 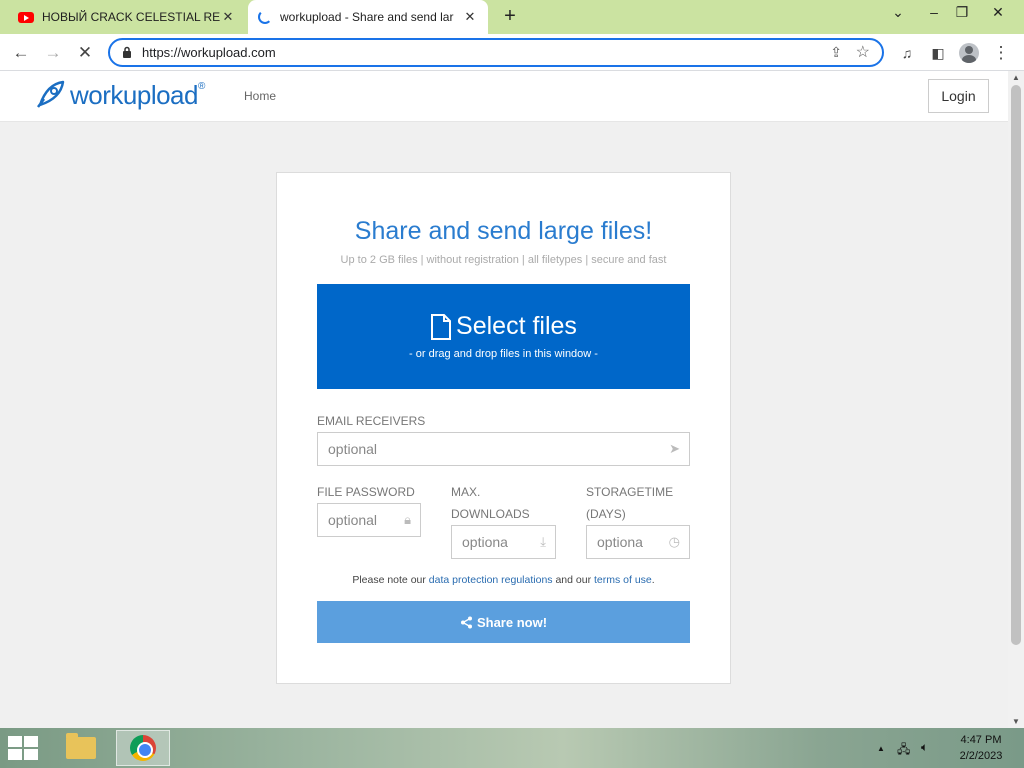 What do you see at coordinates (53, 53) in the screenshot?
I see `forward-button: →` at bounding box center [53, 53].